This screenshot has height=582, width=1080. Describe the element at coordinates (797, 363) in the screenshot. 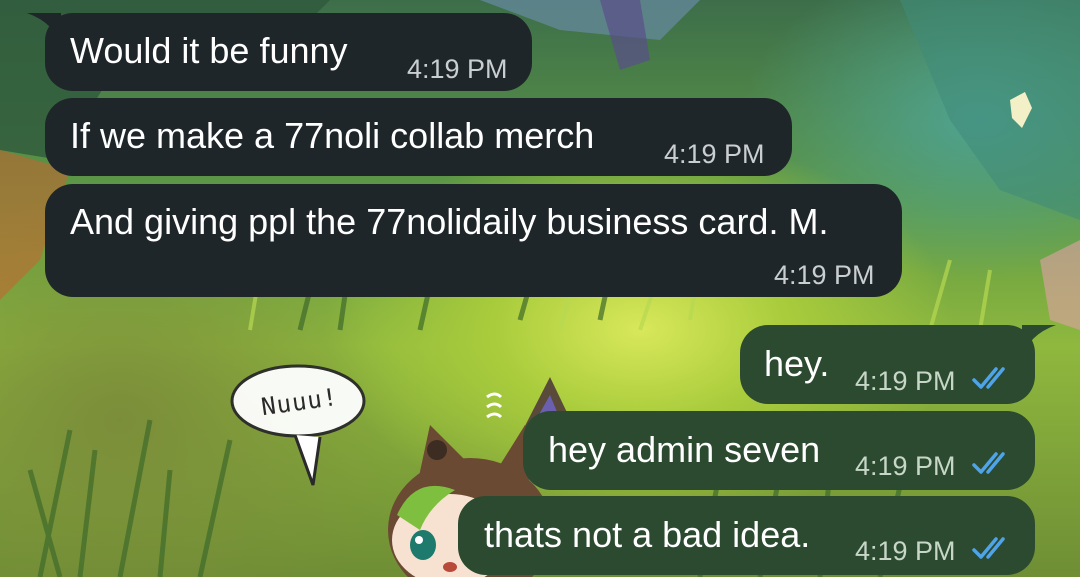

I see `message-text: hey.` at that location.